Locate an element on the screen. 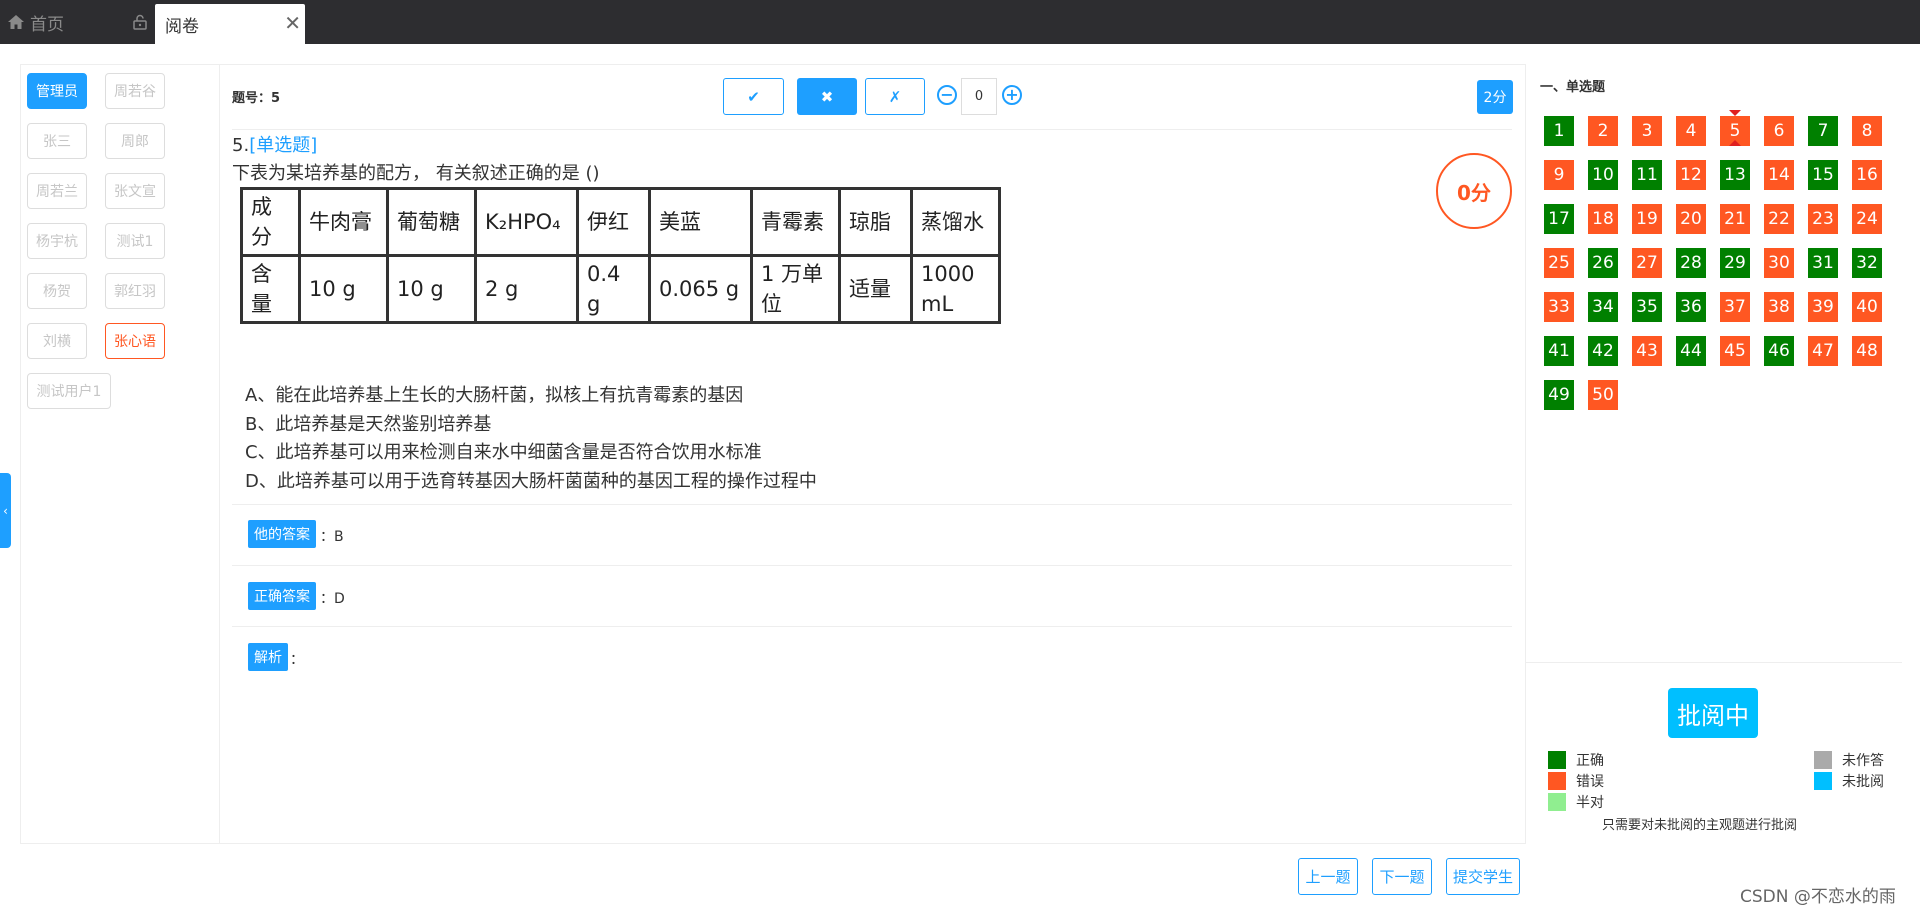 The image size is (1920, 912). question-cell: 31 is located at coordinates (1823, 263).